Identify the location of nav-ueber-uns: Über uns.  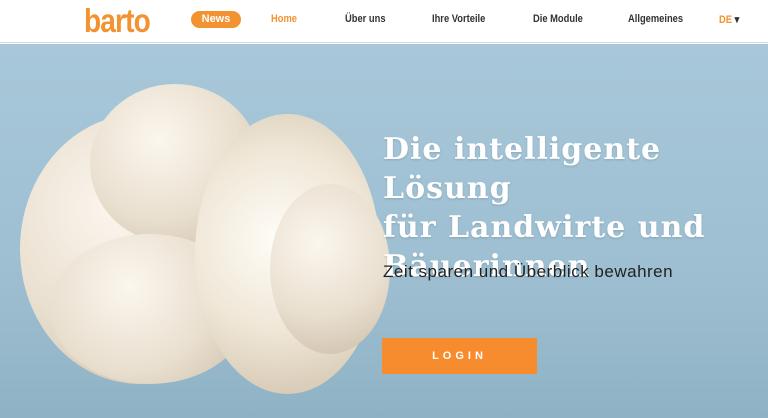
(365, 19).